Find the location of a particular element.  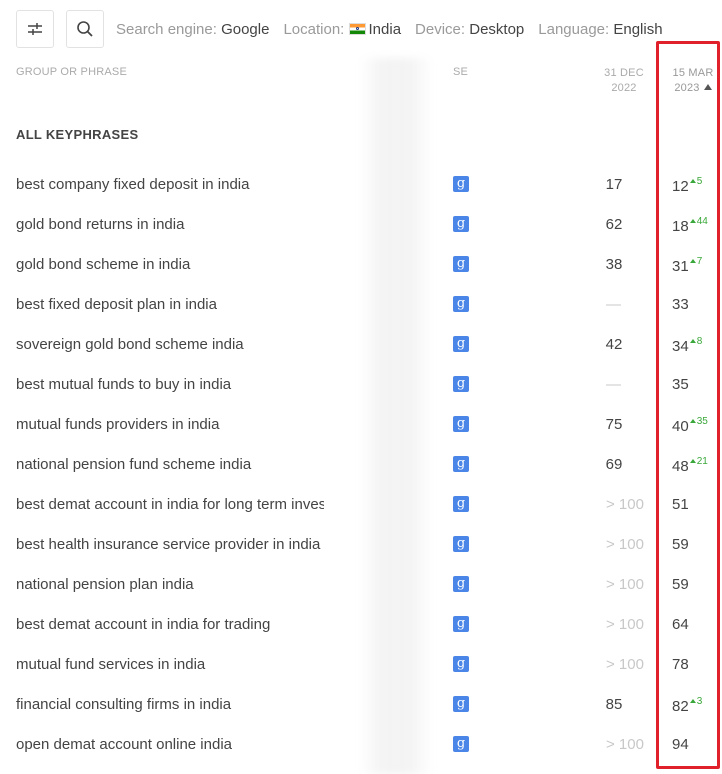

keyphrase-text: mutual funds providers in india is located at coordinates (170, 424).